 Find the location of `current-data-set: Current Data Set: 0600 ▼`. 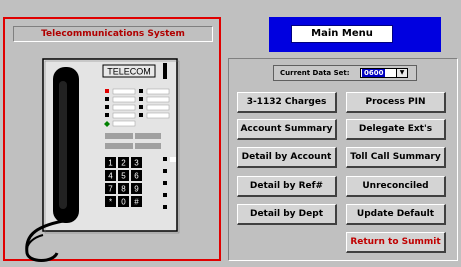

current-data-set: Current Data Set: 0600 ▼ is located at coordinates (345, 73).